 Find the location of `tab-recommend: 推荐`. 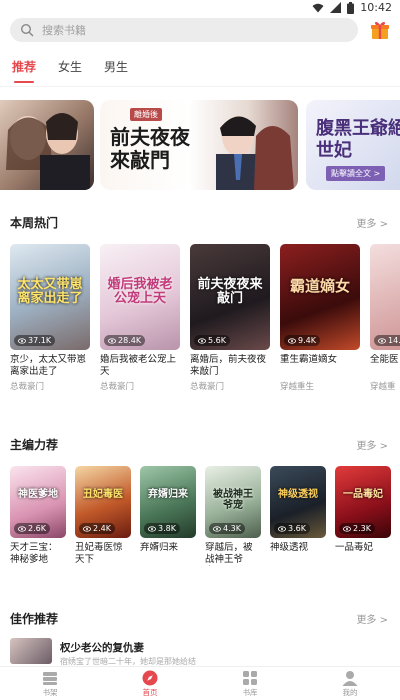

tab-recommend: 推荐 is located at coordinates (24, 70).